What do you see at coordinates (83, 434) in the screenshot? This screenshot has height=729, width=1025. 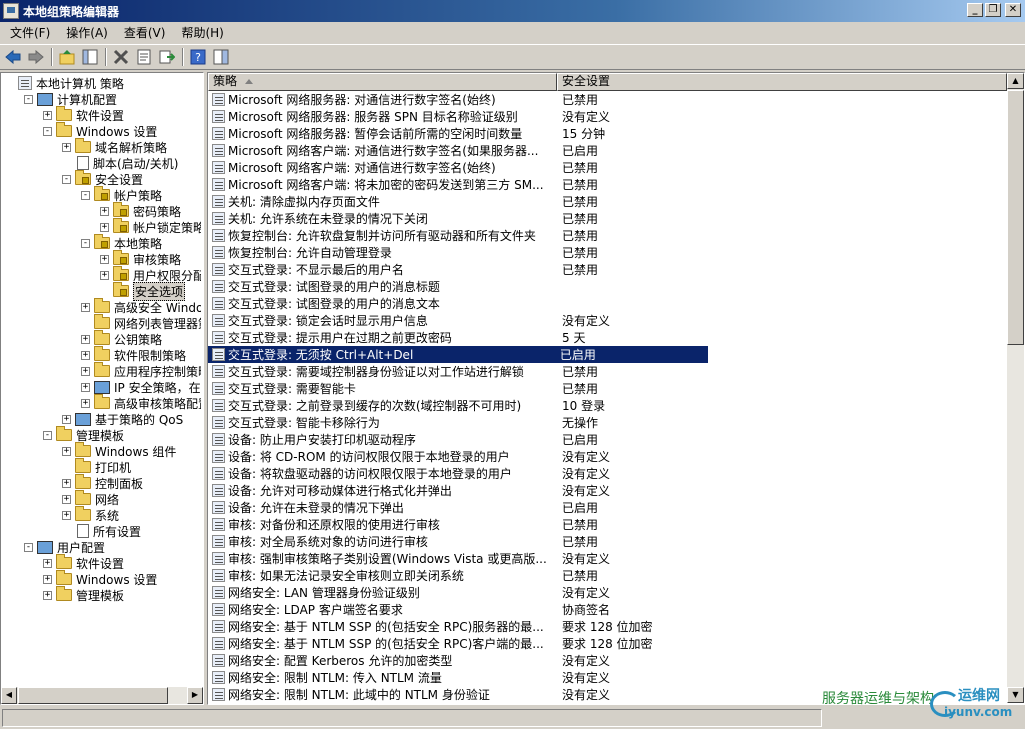 I see `tree-item: - 管理模板` at bounding box center [83, 434].